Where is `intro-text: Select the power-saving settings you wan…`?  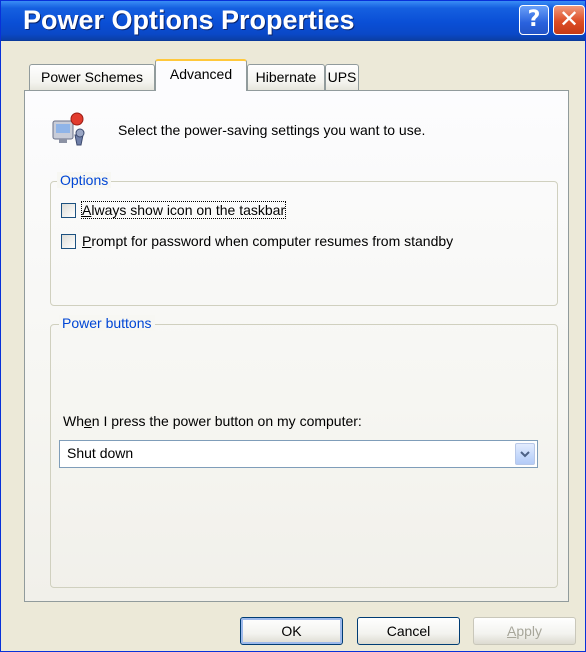
intro-text: Select the power-saving settings you wan… is located at coordinates (272, 130).